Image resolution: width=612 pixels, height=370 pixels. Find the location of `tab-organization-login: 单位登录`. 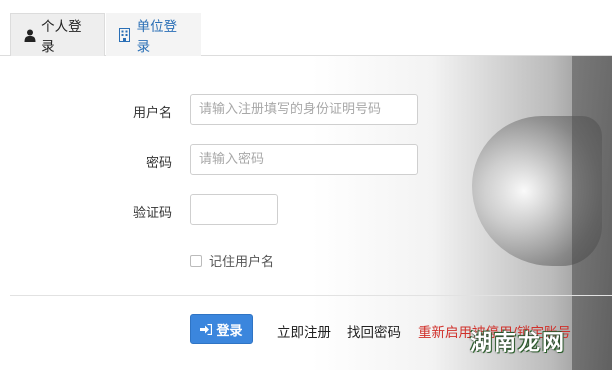

tab-organization-login: 单位登录 is located at coordinates (153, 34).